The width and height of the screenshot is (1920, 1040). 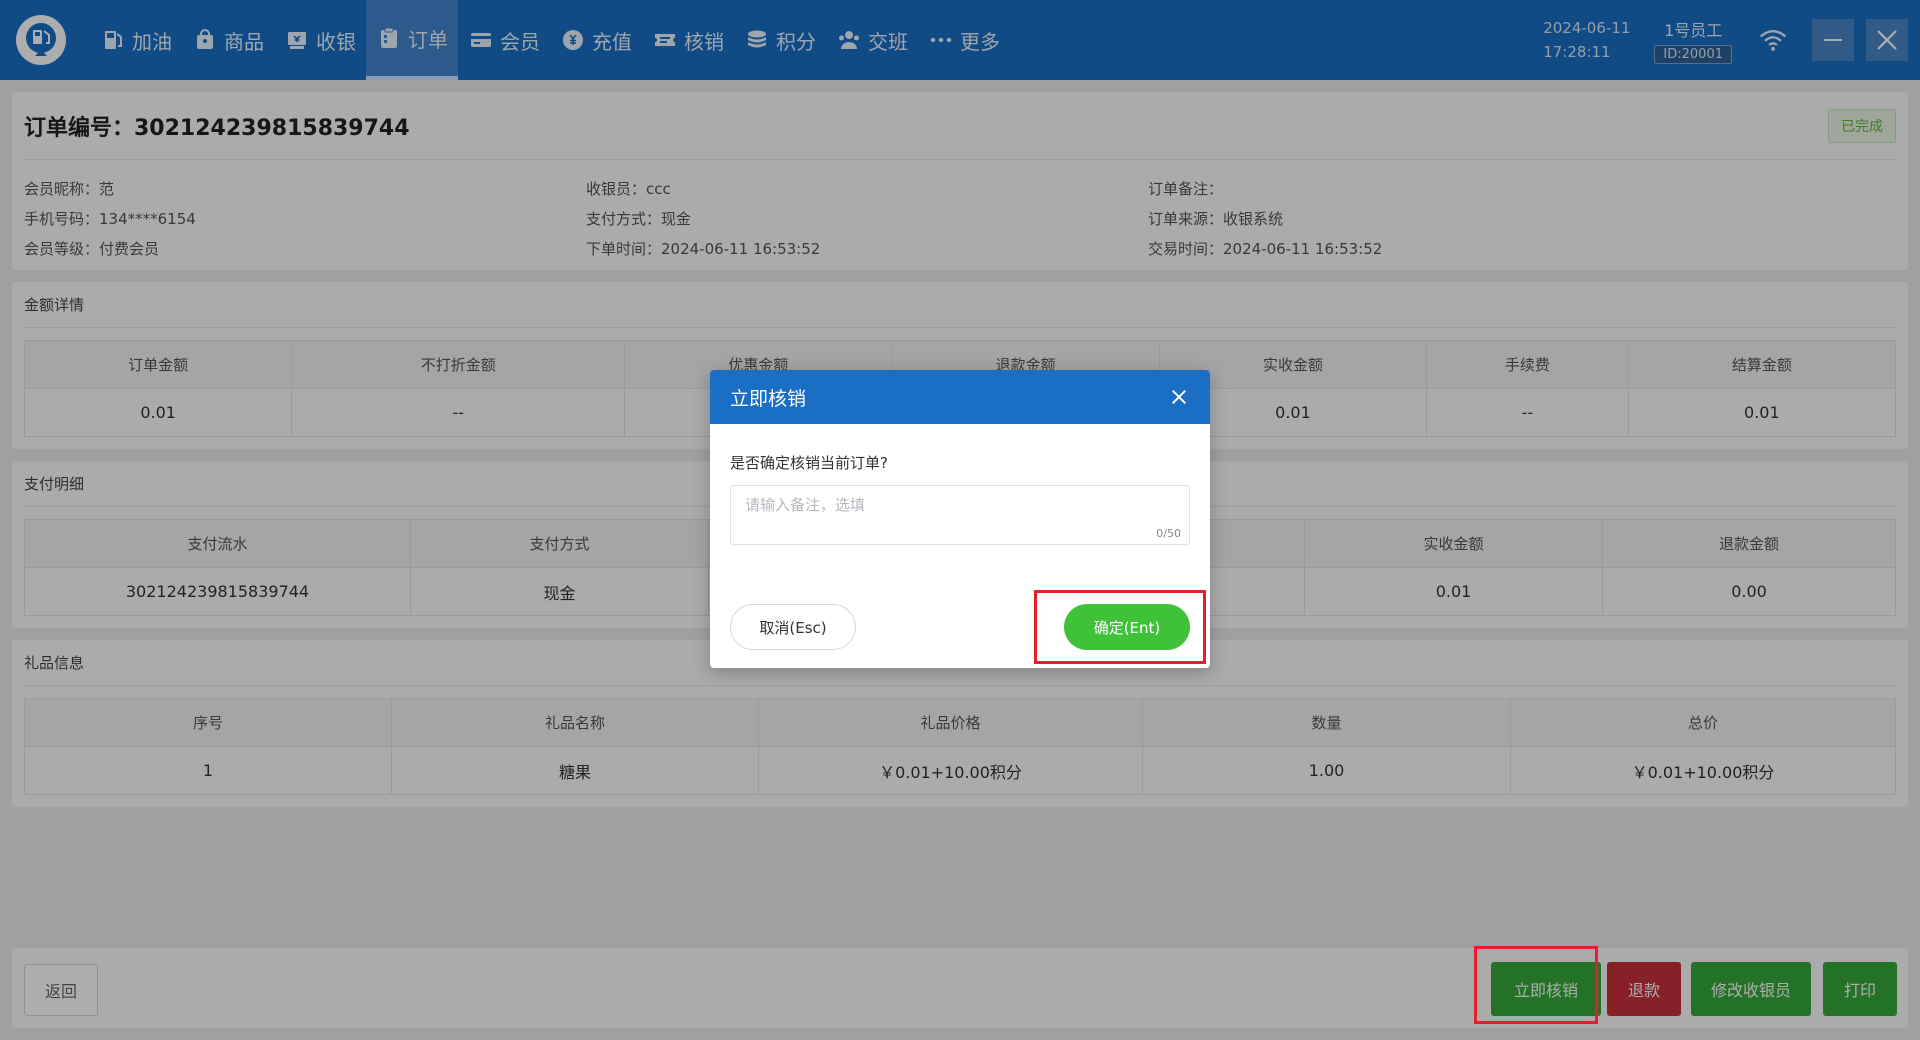 What do you see at coordinates (1536, 985) in the screenshot?
I see `highlight-box-verify` at bounding box center [1536, 985].